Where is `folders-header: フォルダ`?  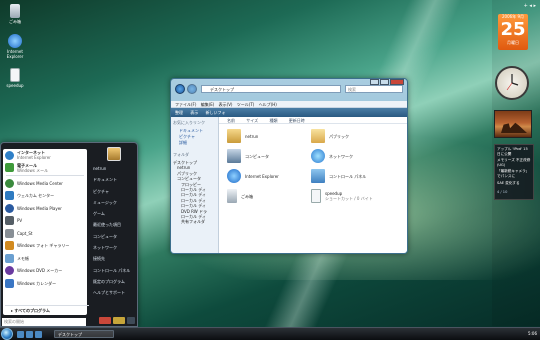 folders-header: フォルダ is located at coordinates (194, 155).